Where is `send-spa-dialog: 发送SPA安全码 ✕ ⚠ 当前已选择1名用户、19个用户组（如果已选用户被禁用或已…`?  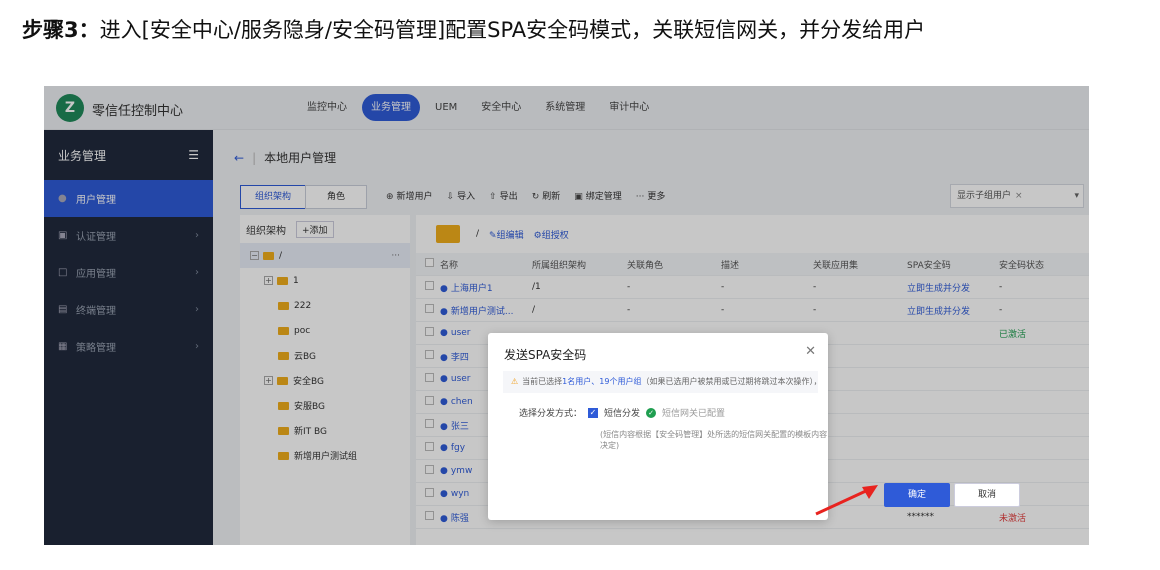 send-spa-dialog: 发送SPA安全码 ✕ ⚠ 当前已选择1名用户、19个用户组（如果已选用户被禁用或已… is located at coordinates (658, 426).